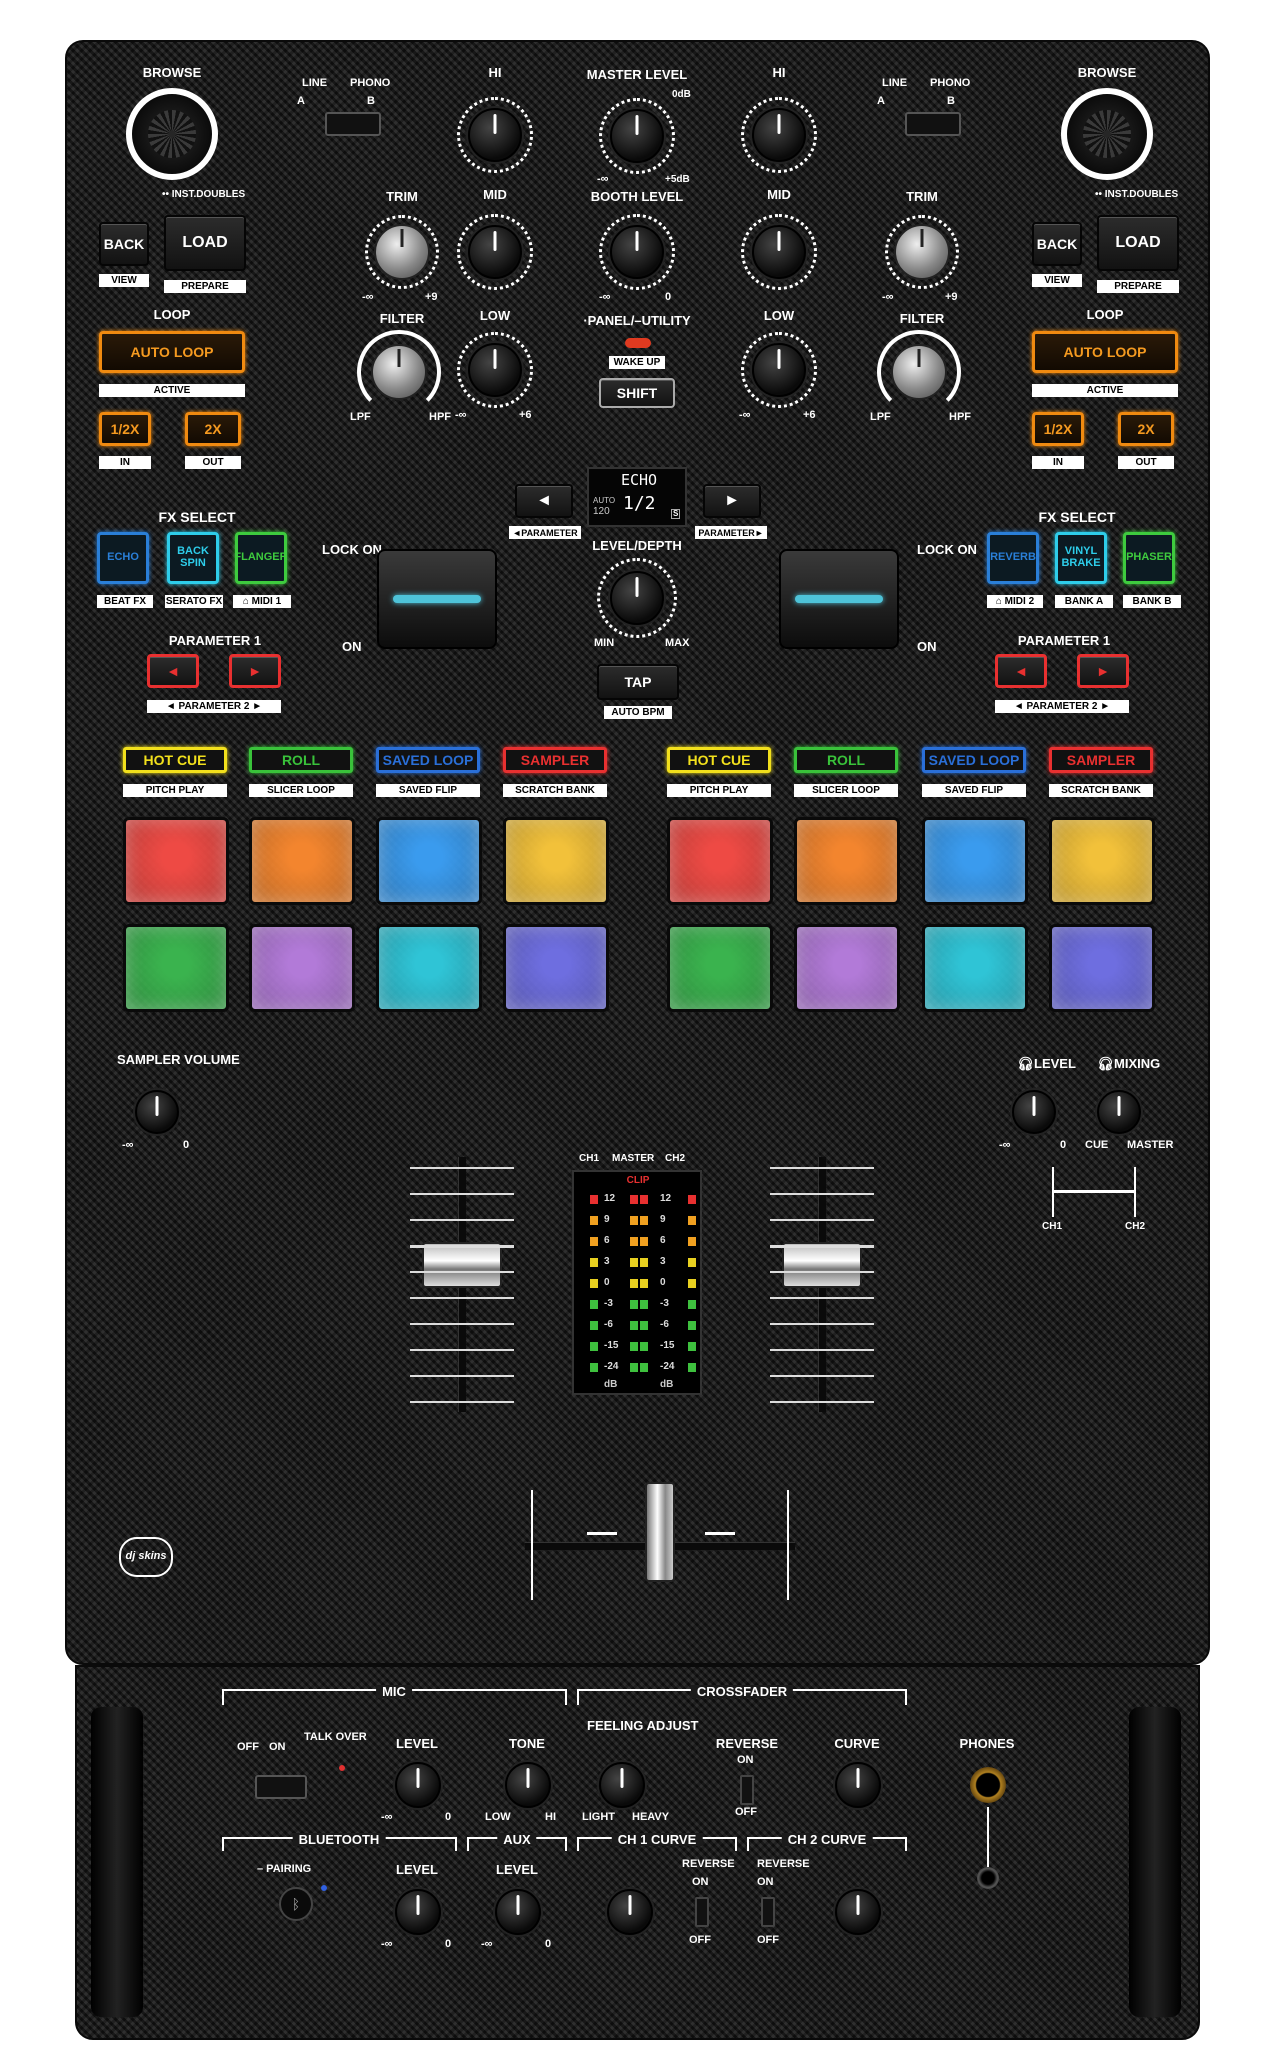 This screenshot has width=1275, height=2048. I want to click on auto-loop-button-right: AUTO LOOP, so click(1105, 352).